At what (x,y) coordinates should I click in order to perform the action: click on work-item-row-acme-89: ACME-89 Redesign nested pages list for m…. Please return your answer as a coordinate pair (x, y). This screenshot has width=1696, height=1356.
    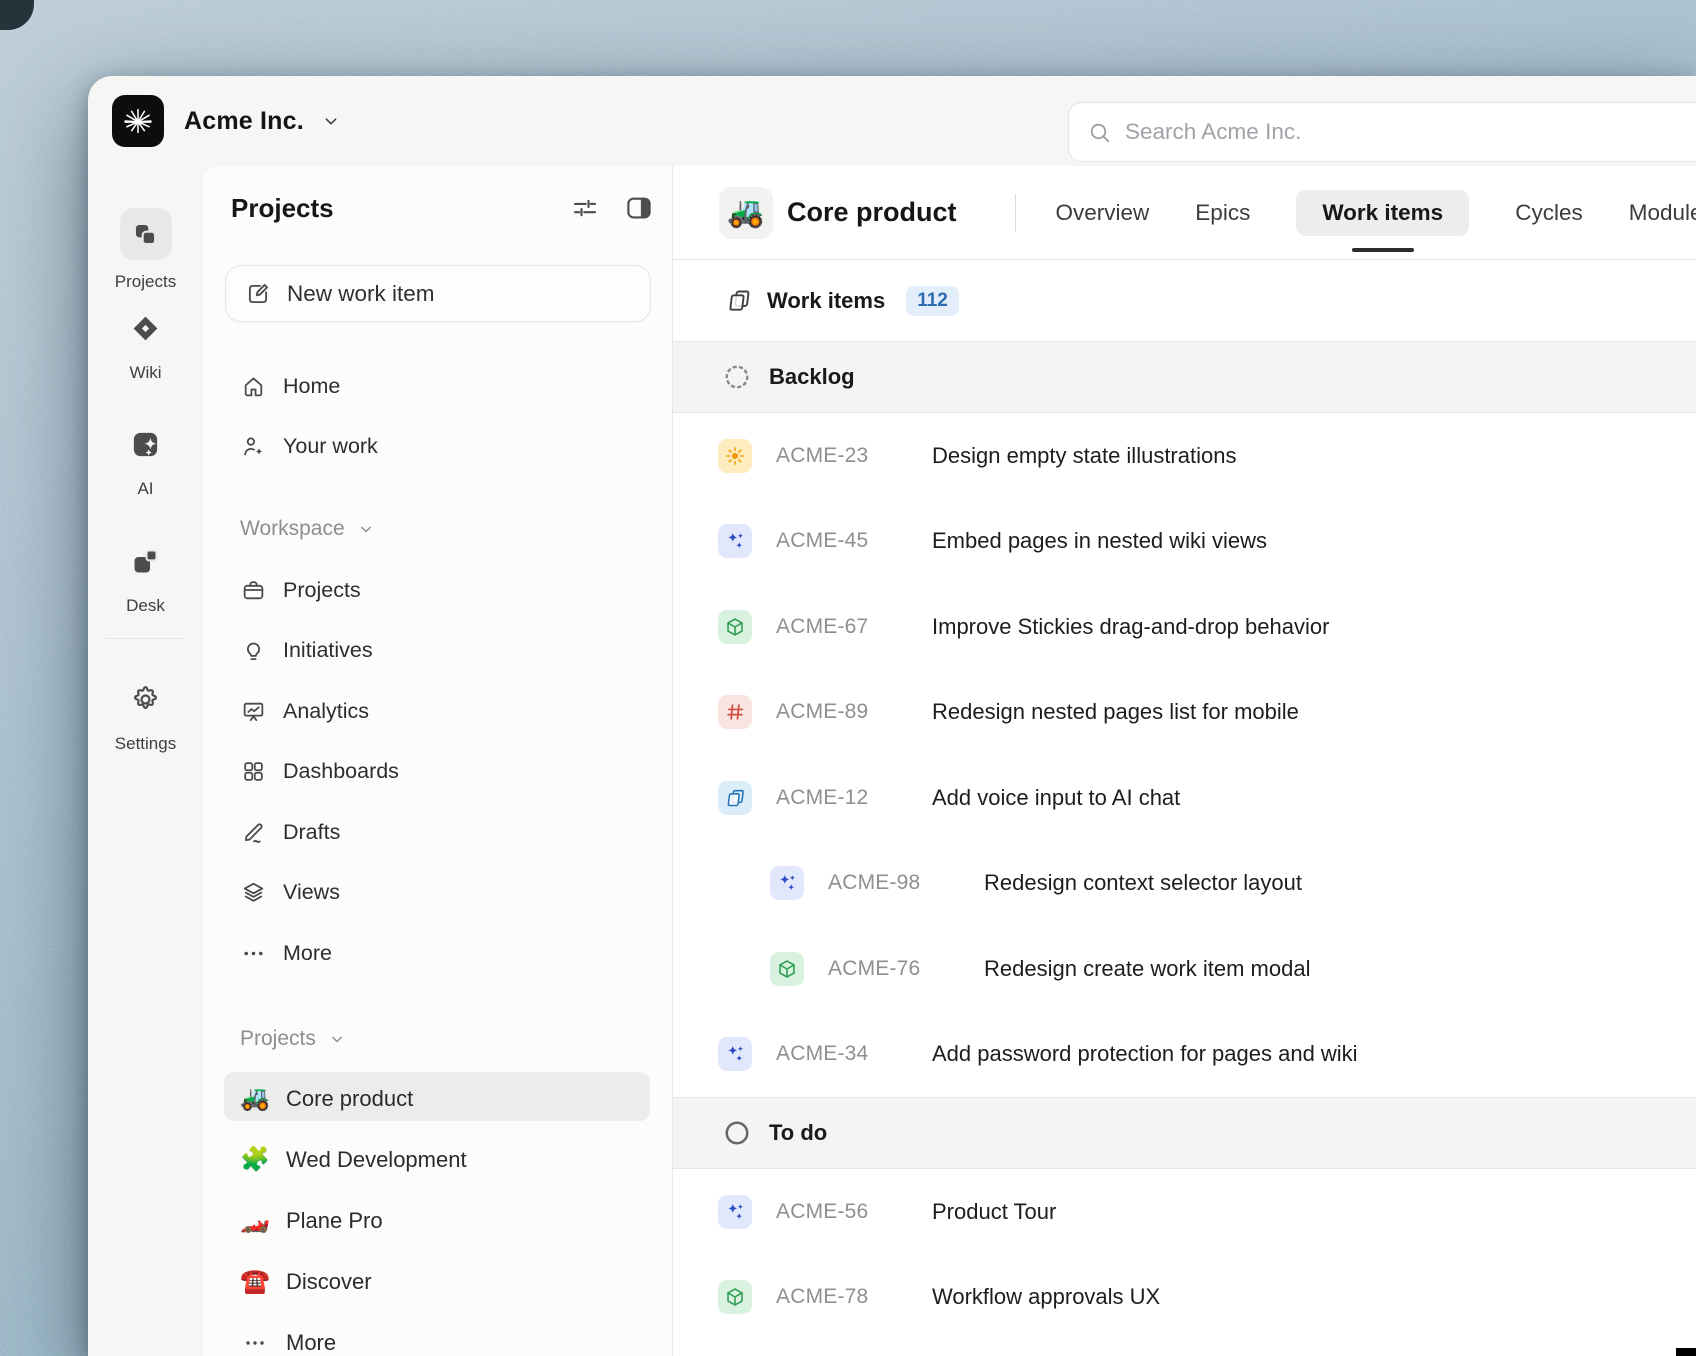
    Looking at the image, I should click on (1184, 713).